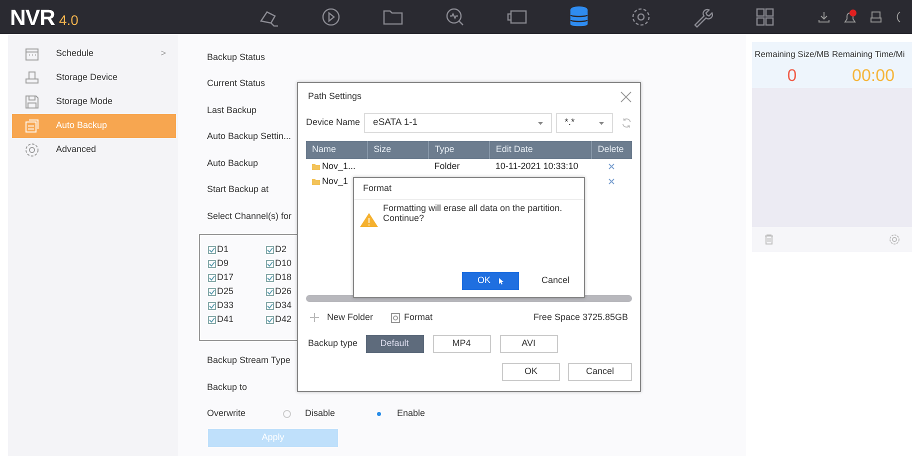 The image size is (912, 456). What do you see at coordinates (792, 54) in the screenshot?
I see `remaining-size-label: Remaining Size/MB` at bounding box center [792, 54].